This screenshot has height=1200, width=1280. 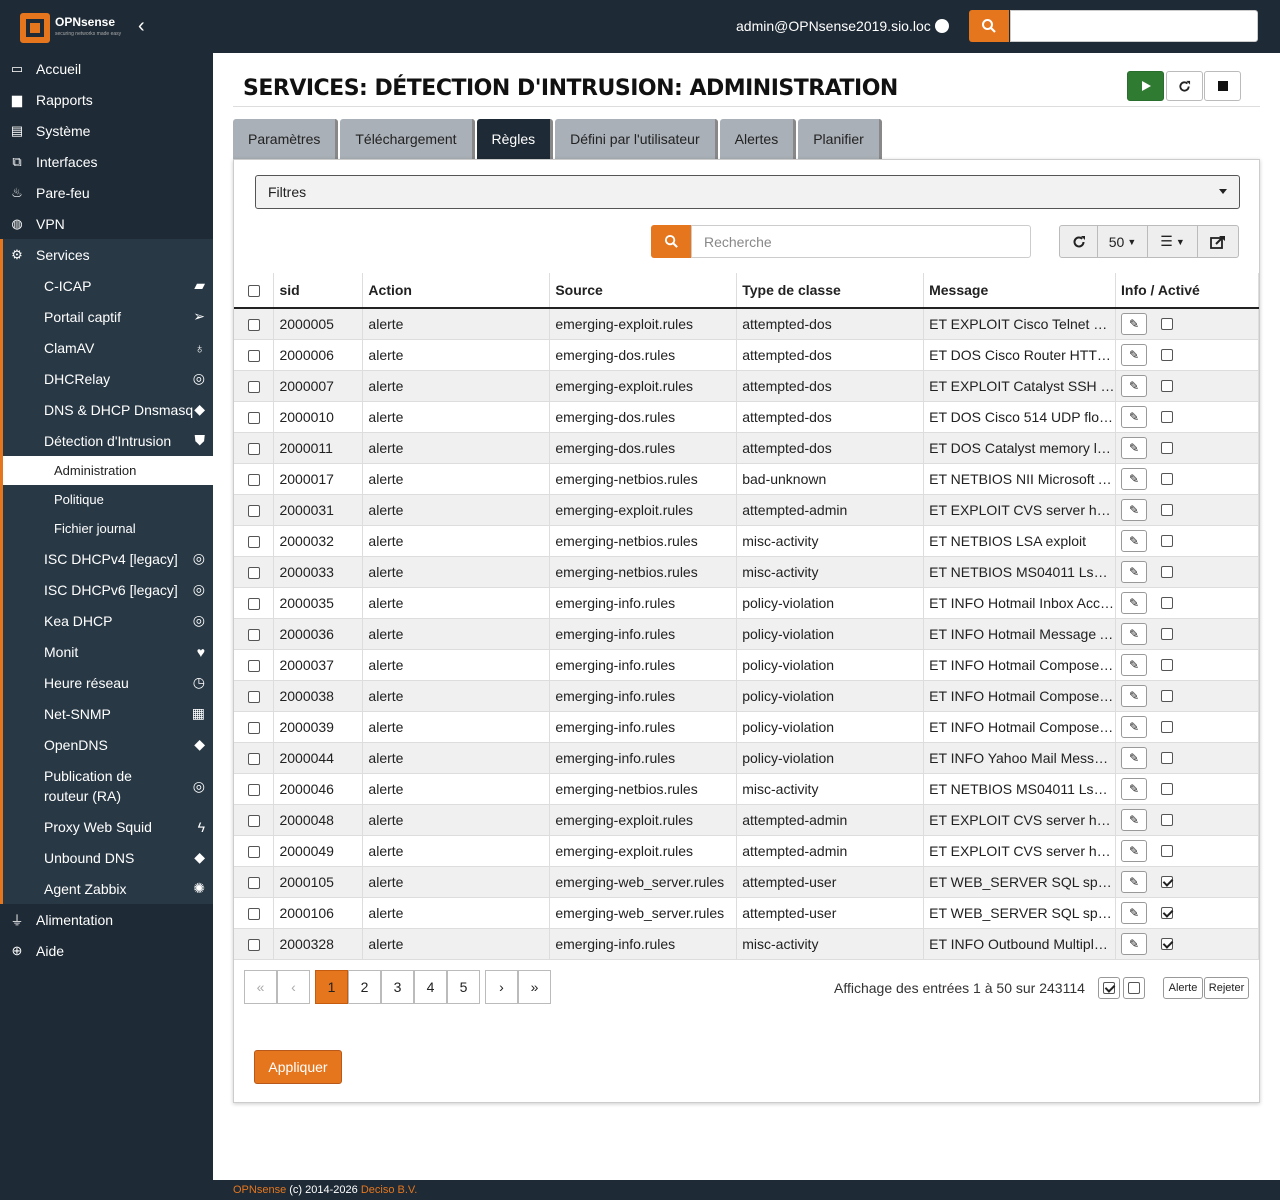 I want to click on sidebar-item-kea-dhcp: Kea DHCP ◎, so click(x=108, y=620).